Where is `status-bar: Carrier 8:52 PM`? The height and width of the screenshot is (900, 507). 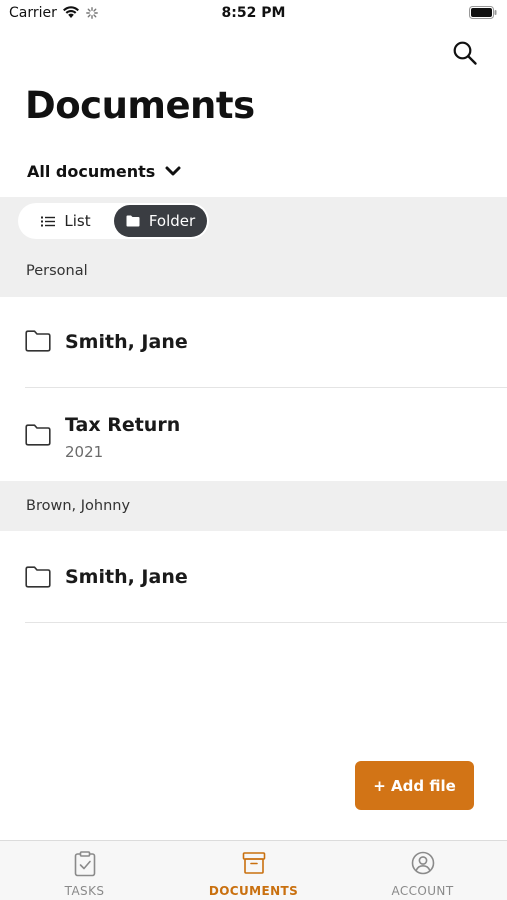
status-bar: Carrier 8:52 PM is located at coordinates (253, 14).